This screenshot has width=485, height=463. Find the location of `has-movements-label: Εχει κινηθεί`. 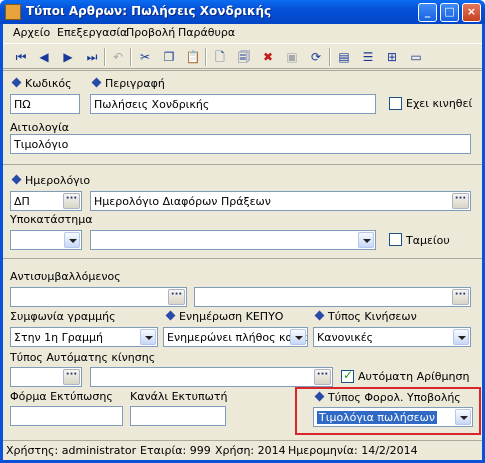

has-movements-label: Εχει κινηθεί is located at coordinates (439, 103).